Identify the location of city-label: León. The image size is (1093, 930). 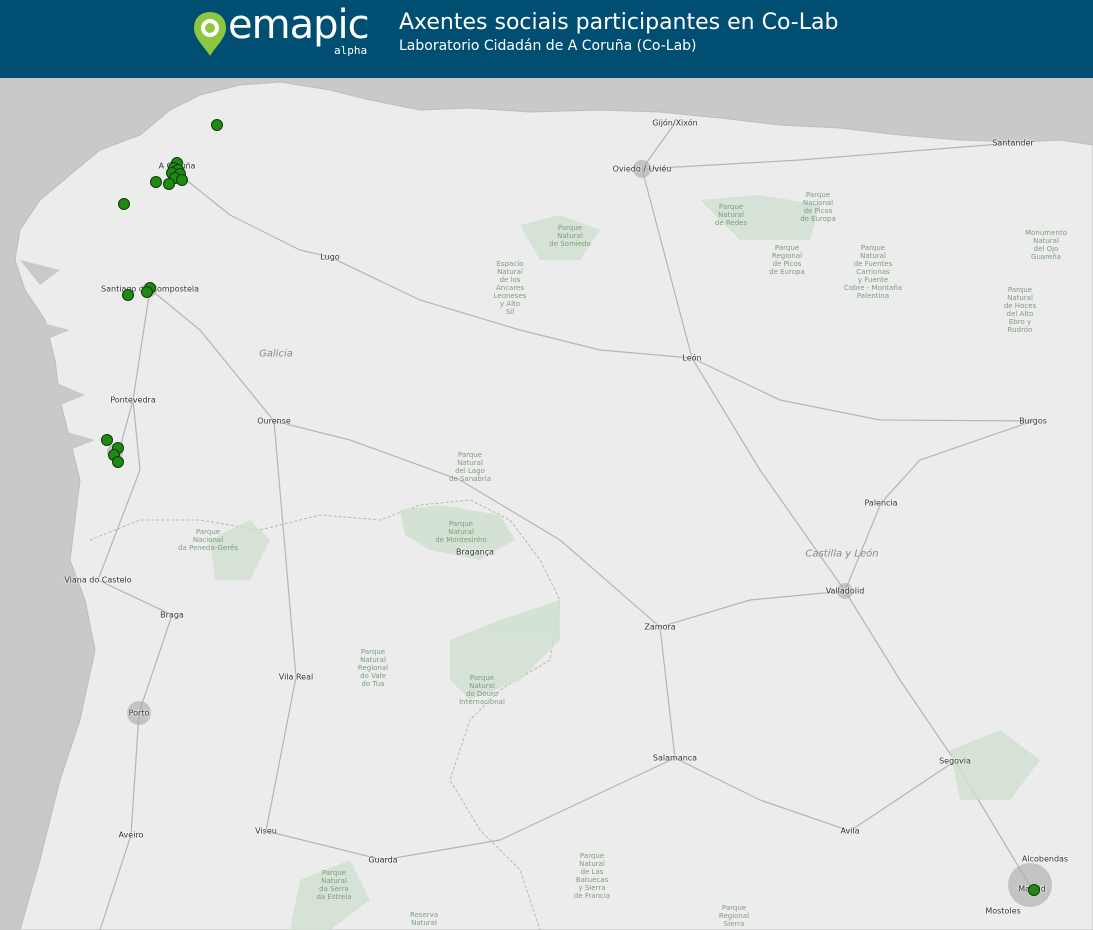
(692, 358).